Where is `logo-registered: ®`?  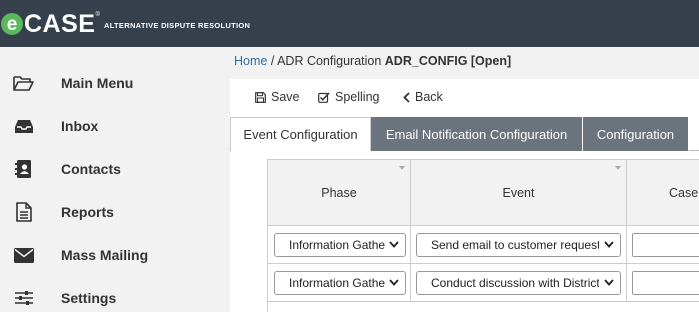
logo-registered: ® is located at coordinates (97, 15).